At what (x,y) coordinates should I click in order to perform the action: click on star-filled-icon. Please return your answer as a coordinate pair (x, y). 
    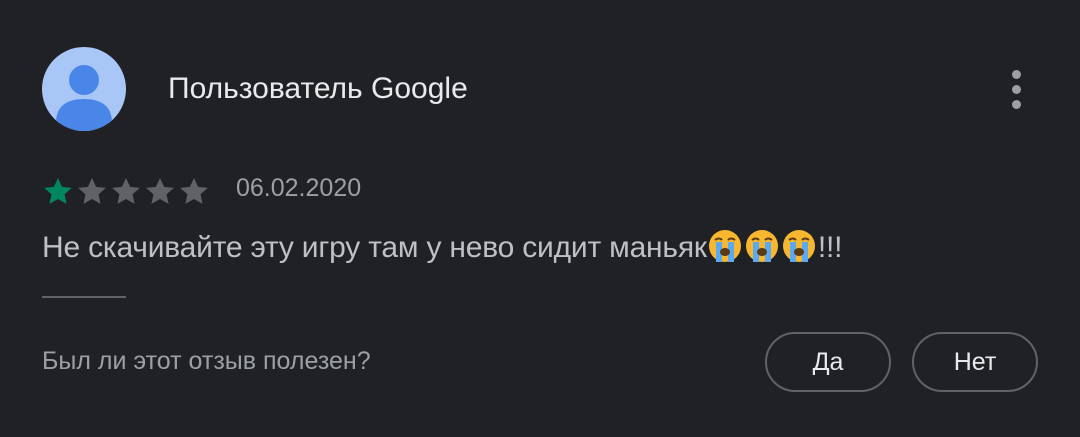
    Looking at the image, I should click on (58, 191).